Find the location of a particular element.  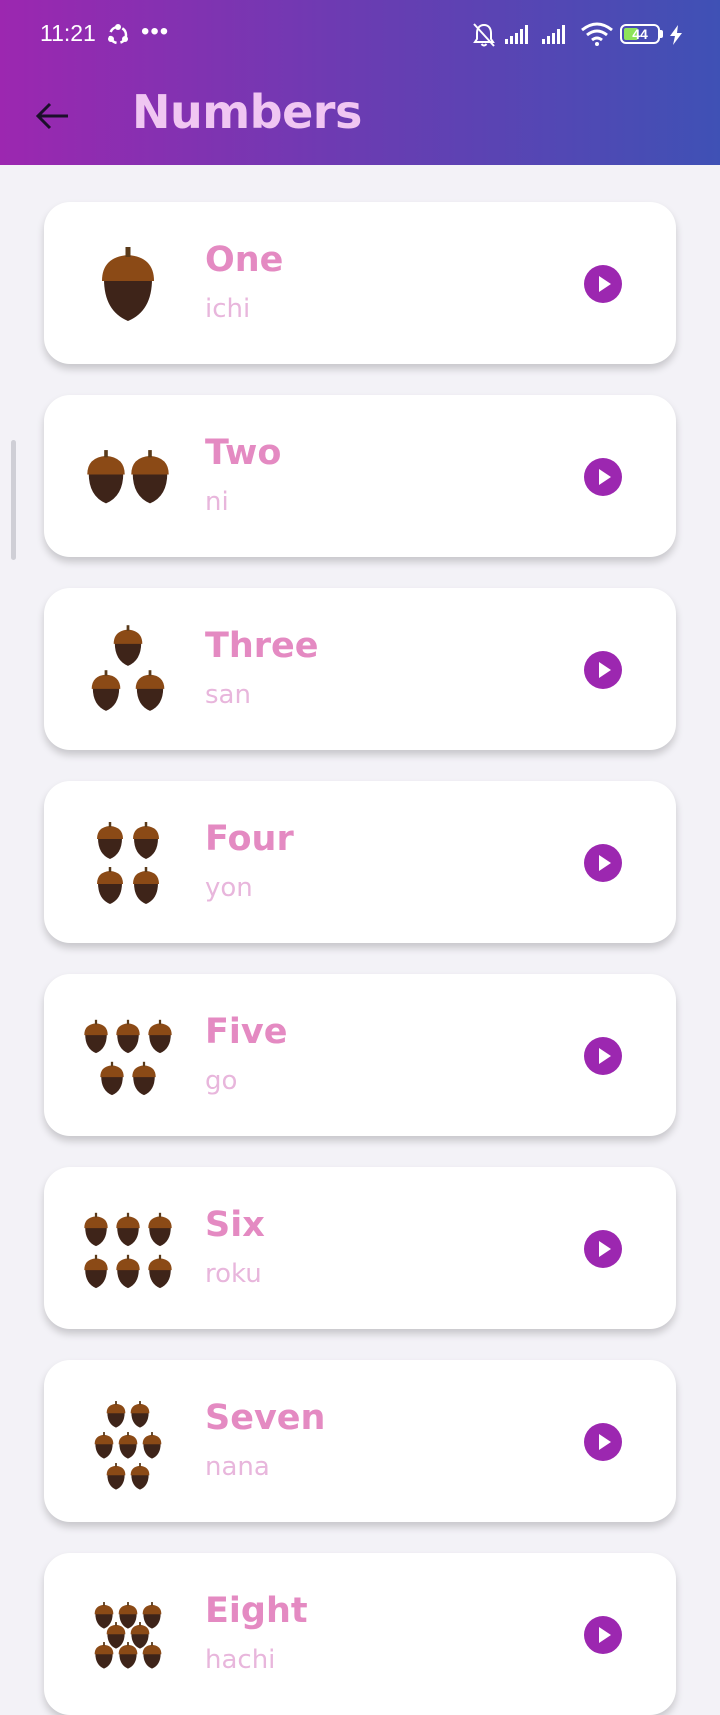

arrow-back-icon is located at coordinates (52, 116).